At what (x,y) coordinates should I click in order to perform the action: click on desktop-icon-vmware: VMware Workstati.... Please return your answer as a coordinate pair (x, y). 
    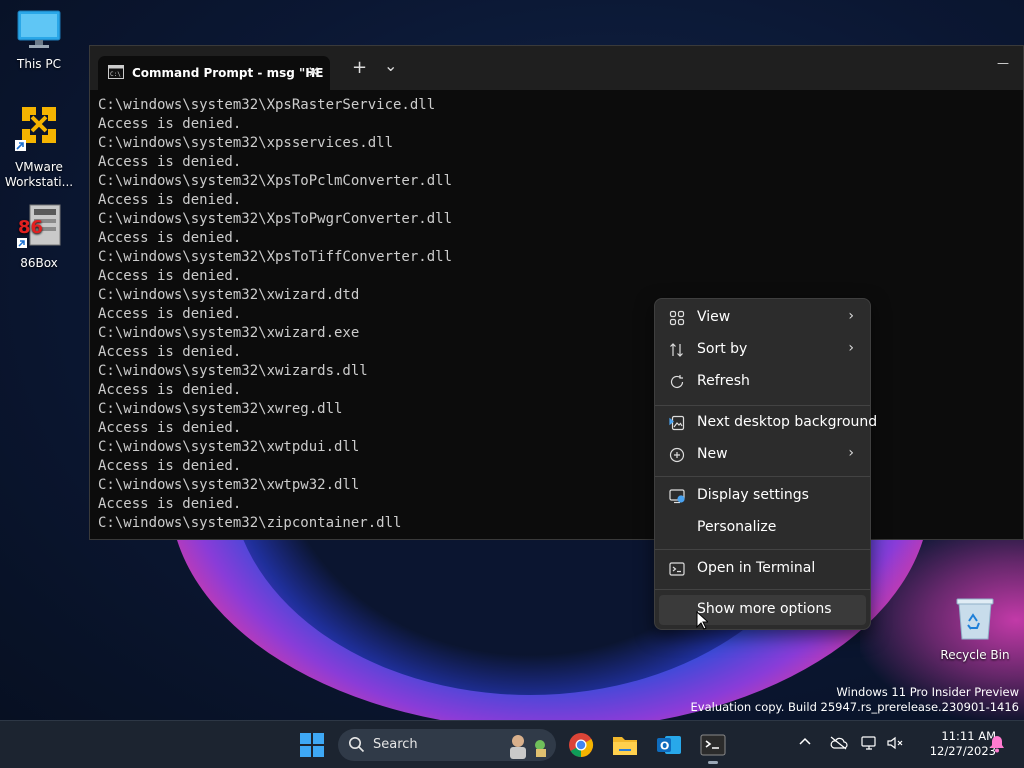
    Looking at the image, I should click on (39, 146).